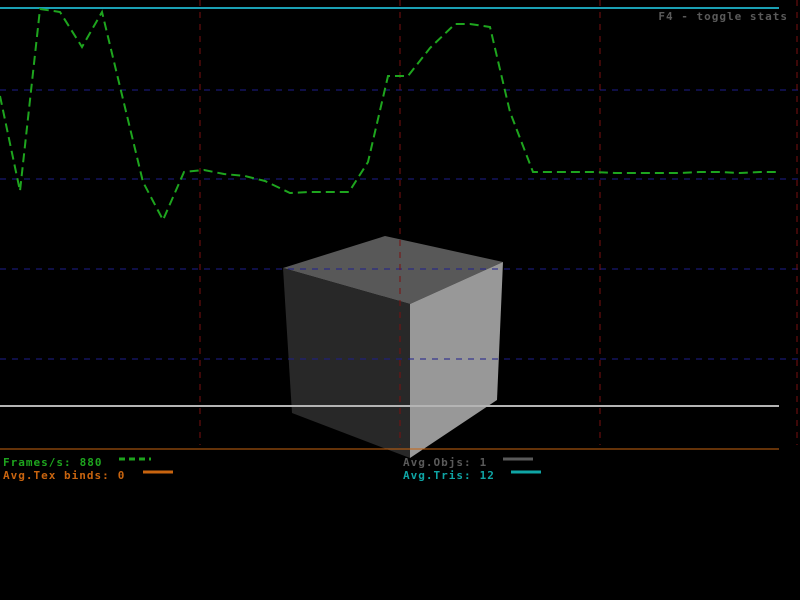 This screenshot has height=600, width=800. What do you see at coordinates (445, 461) in the screenshot?
I see `legend-objs: Avg.Objs: 1` at bounding box center [445, 461].